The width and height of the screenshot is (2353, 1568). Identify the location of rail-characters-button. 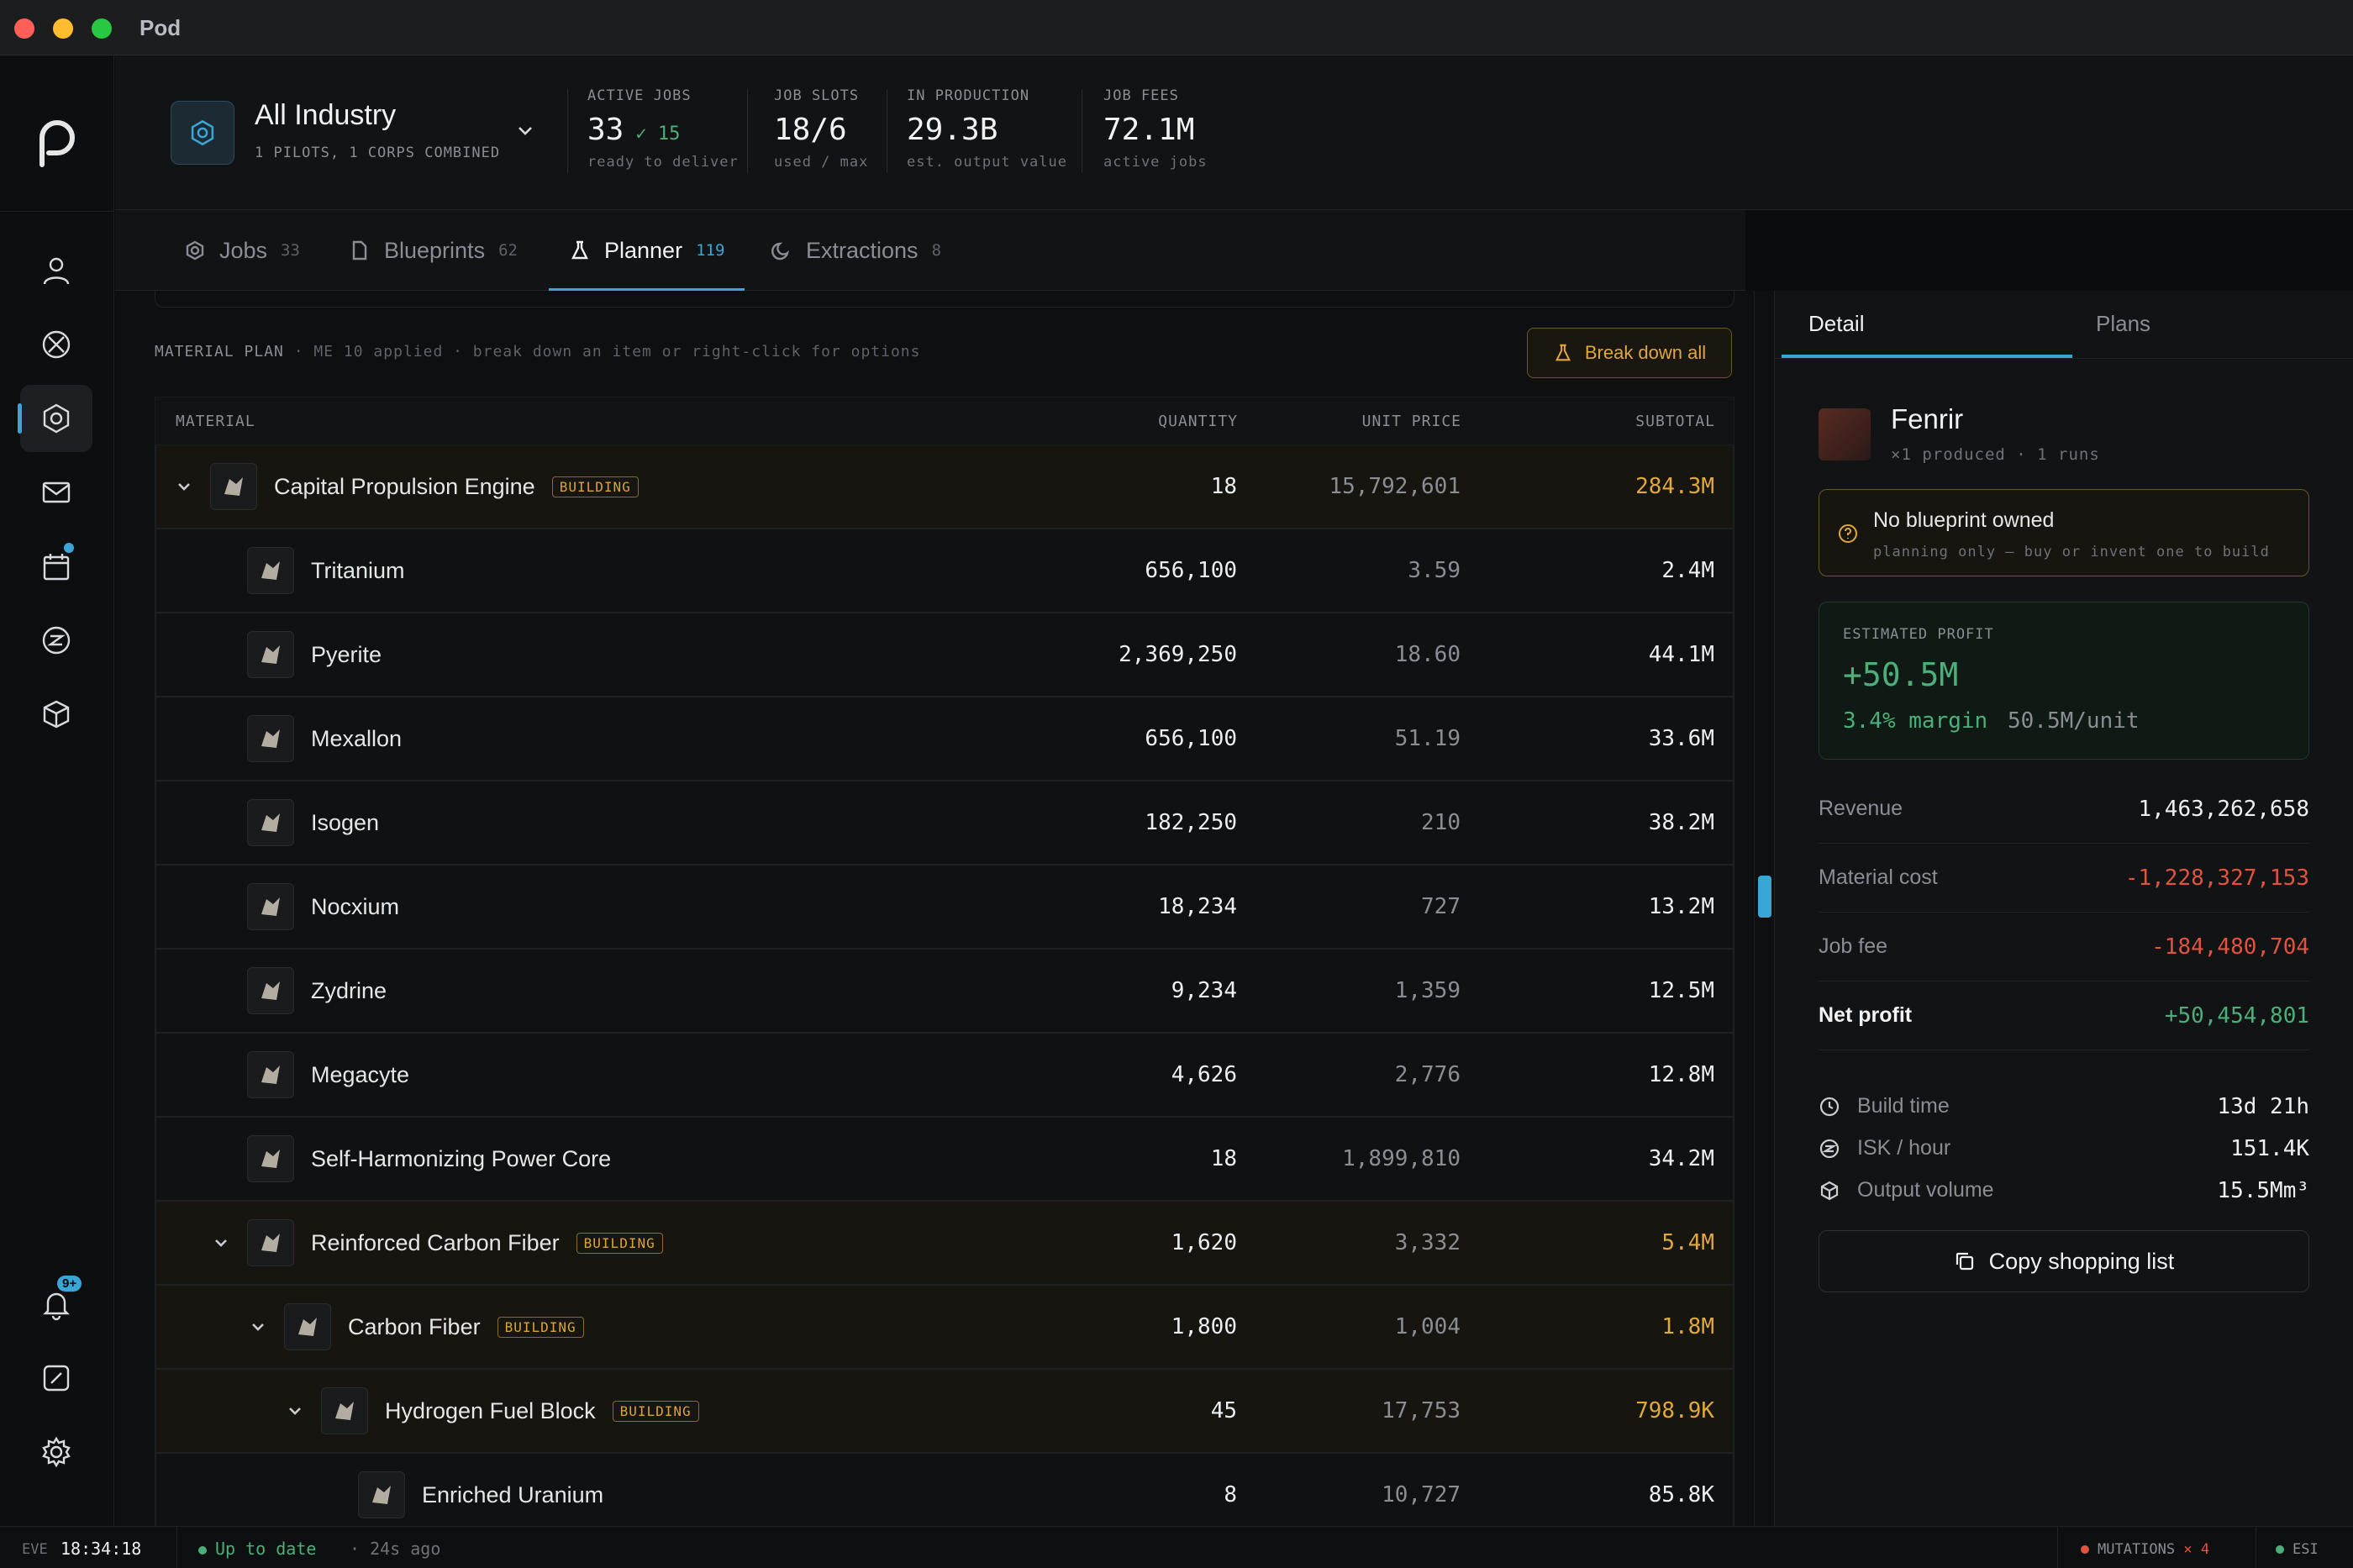
(56, 270).